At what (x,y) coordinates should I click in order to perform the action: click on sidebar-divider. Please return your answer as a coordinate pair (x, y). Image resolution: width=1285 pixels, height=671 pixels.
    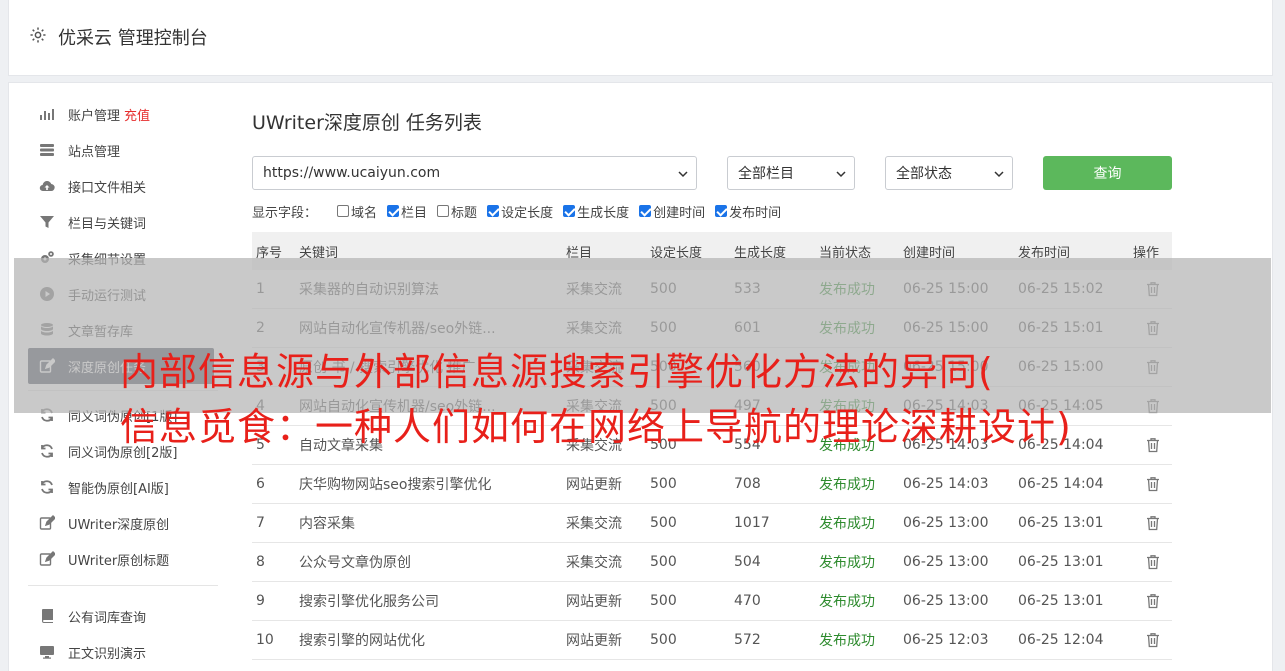
    Looking at the image, I should click on (123, 585).